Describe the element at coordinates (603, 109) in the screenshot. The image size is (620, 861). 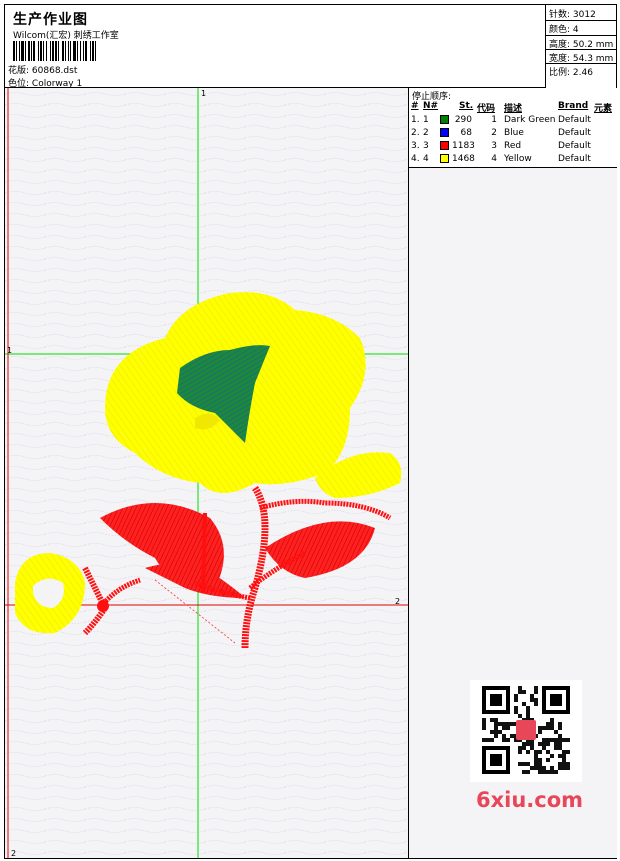
I see `col-header-element: 元素` at that location.